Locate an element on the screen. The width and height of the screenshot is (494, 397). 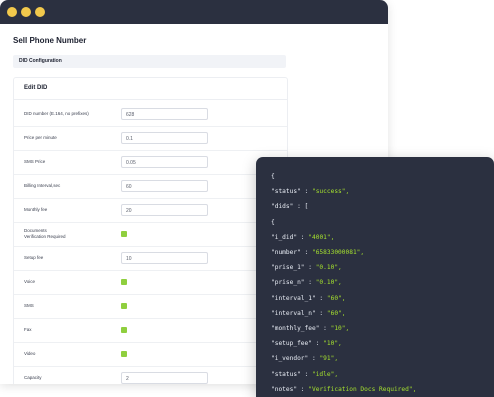
code-key: "dids" : [ is located at coordinates (290, 207).